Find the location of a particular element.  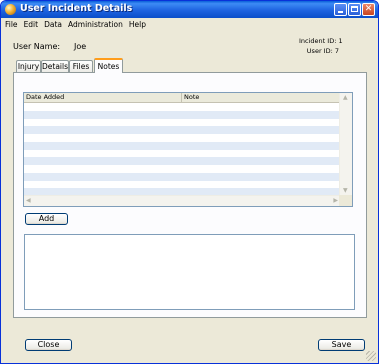

maximize-button is located at coordinates (354, 9).